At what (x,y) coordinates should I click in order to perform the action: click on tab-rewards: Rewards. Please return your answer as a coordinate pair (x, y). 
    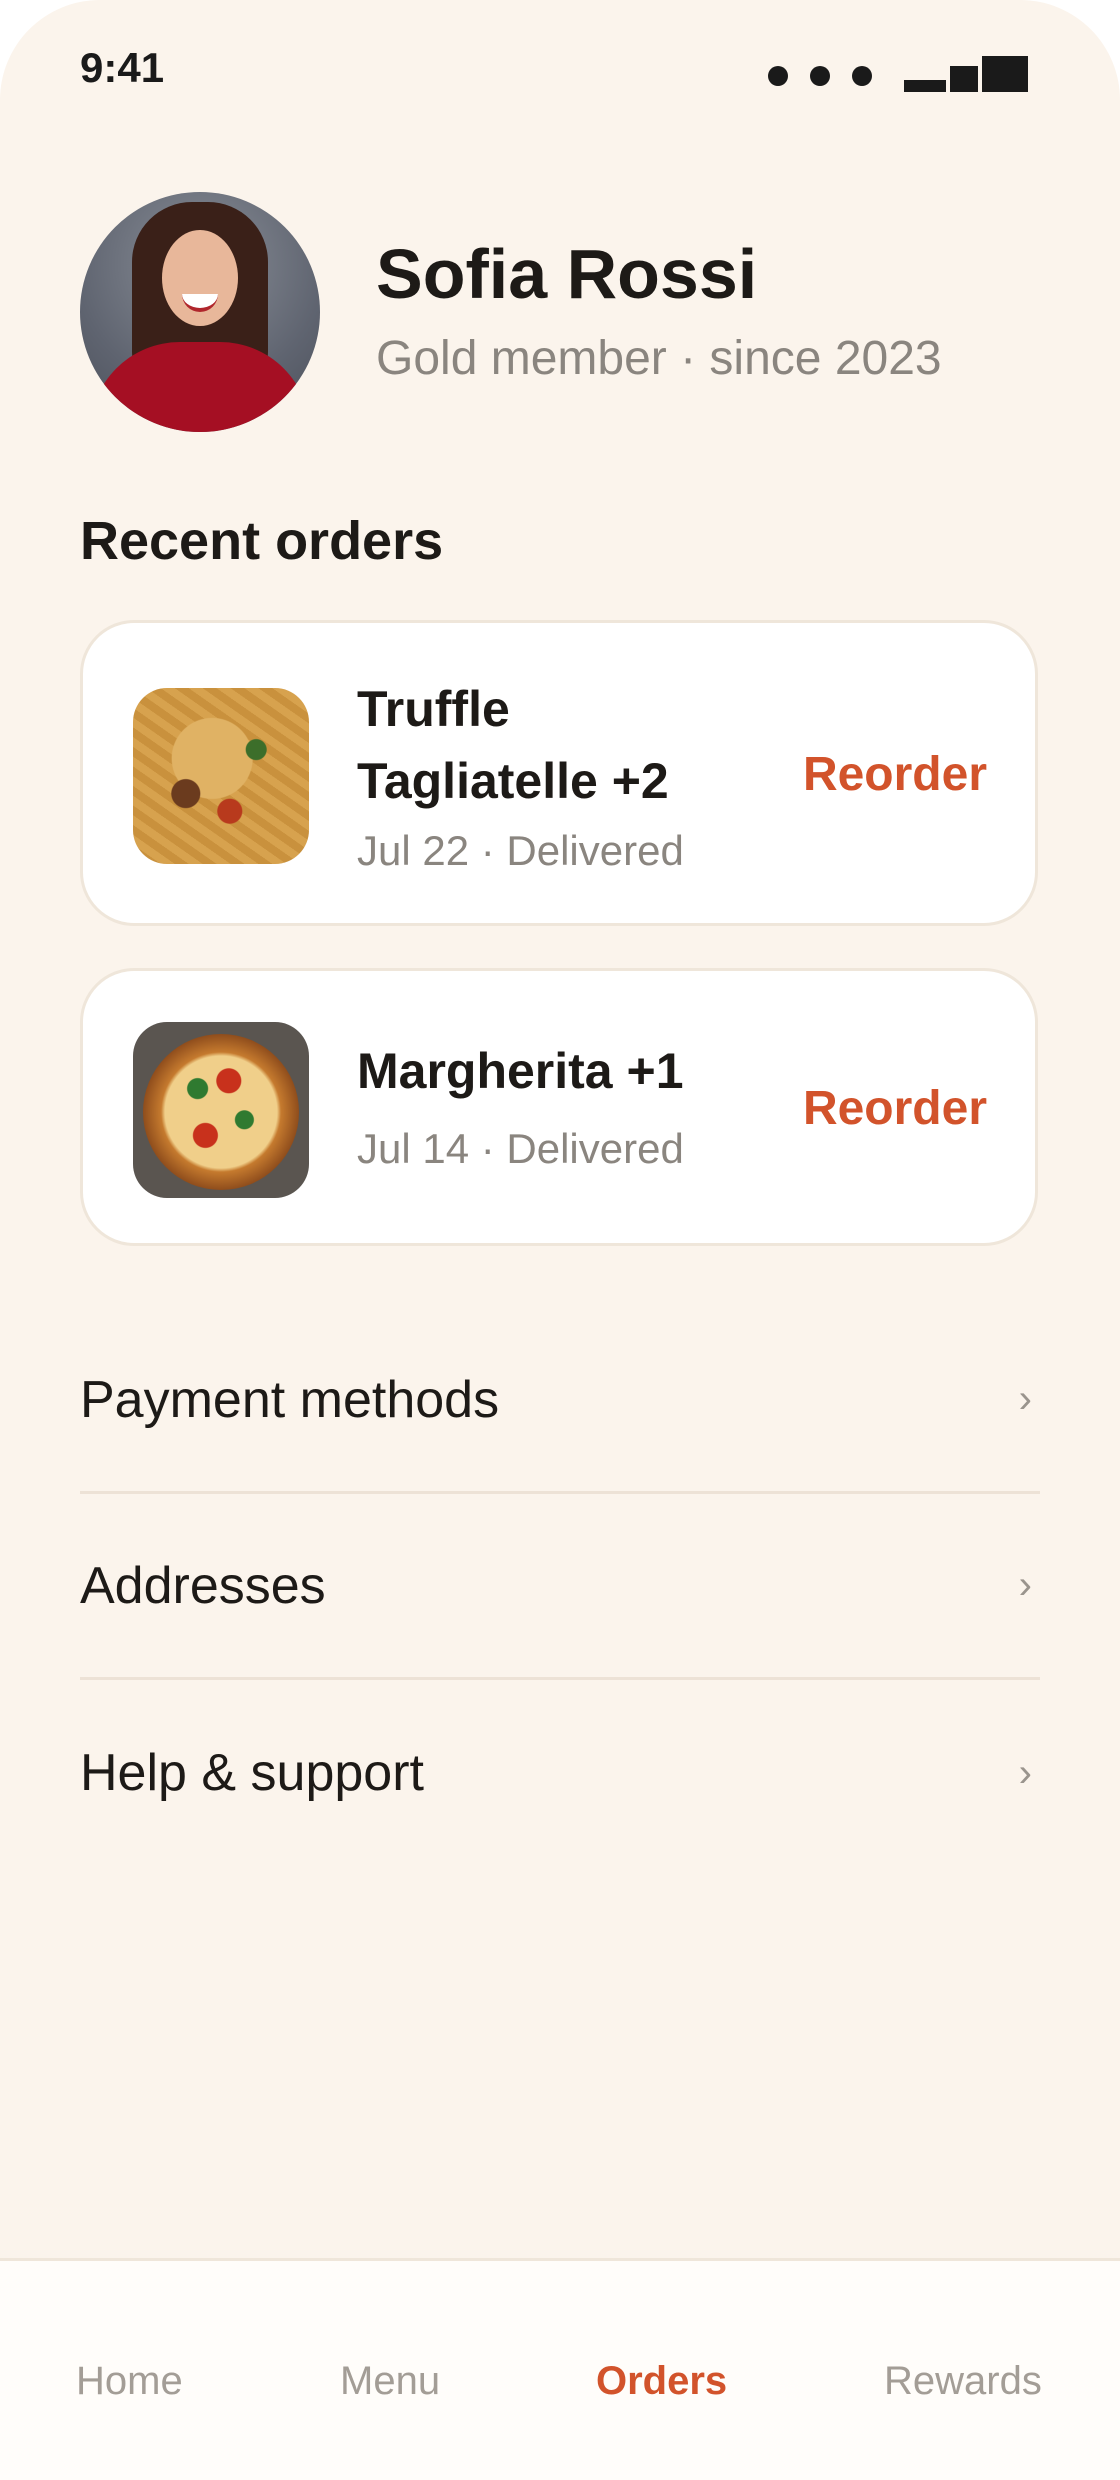
    Looking at the image, I should click on (963, 2381).